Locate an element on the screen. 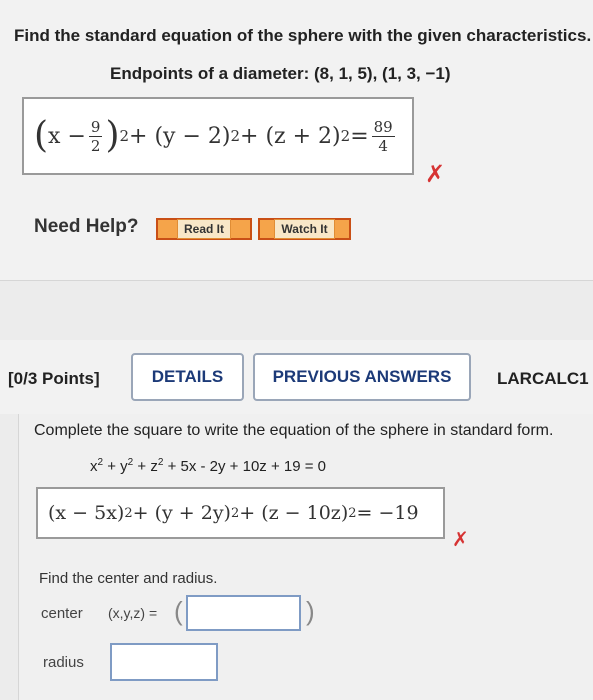  watch-it-button: Watch It is located at coordinates (304, 229).